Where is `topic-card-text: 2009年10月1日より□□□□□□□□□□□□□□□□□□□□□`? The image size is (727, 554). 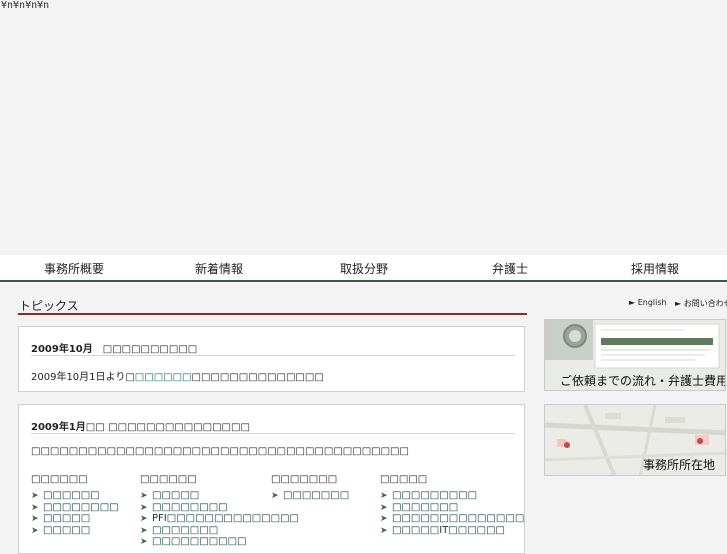
topic-card-text: 2009年10月1日より□□□□□□□□□□□□□□□□□□□□□ is located at coordinates (177, 375).